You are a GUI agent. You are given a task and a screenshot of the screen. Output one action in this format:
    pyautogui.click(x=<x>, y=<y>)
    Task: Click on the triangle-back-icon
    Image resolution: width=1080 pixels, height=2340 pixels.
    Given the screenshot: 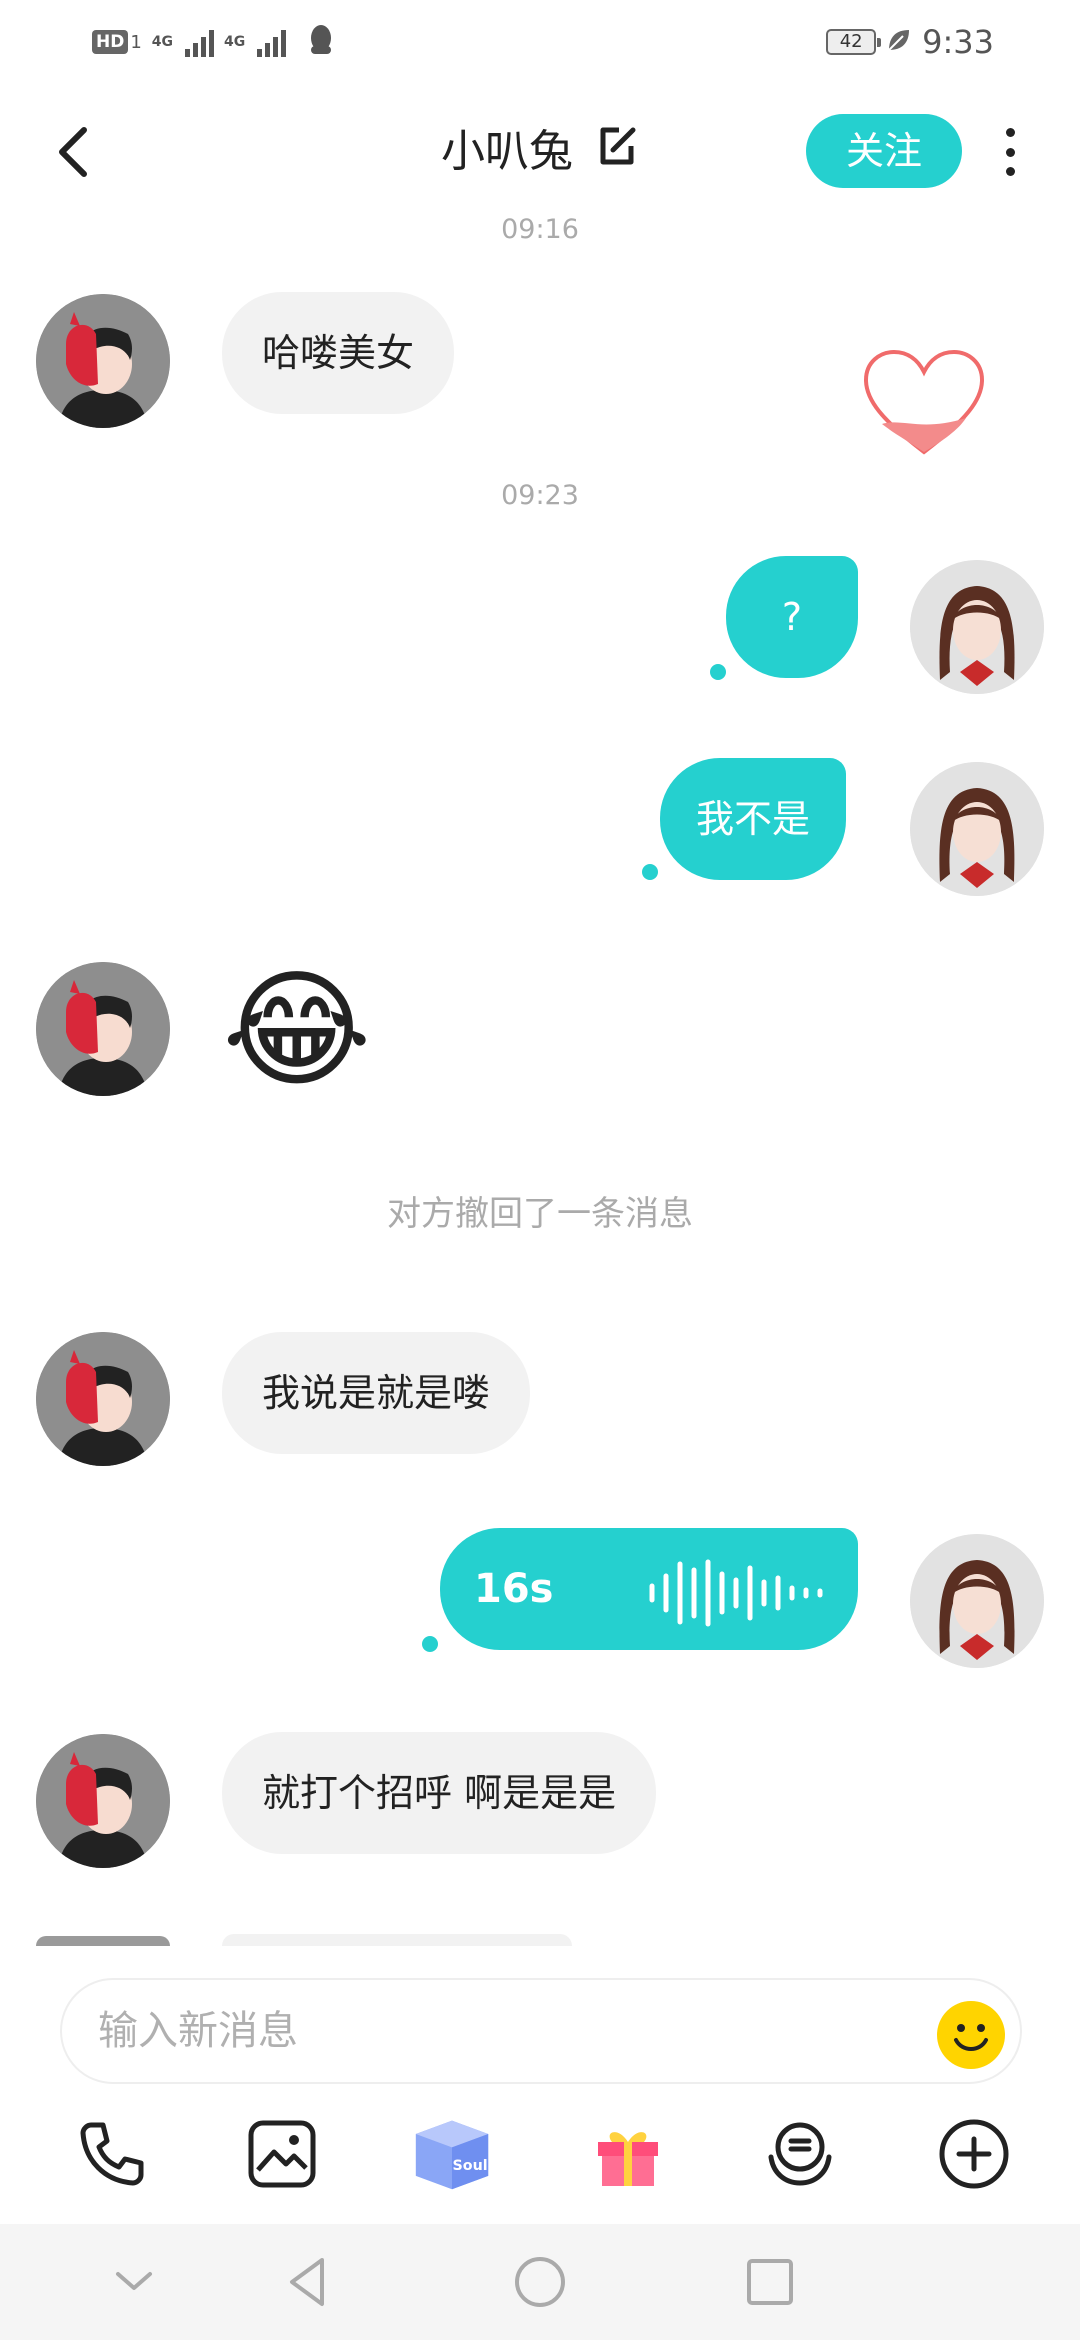 What is the action you would take?
    pyautogui.click(x=307, y=2282)
    